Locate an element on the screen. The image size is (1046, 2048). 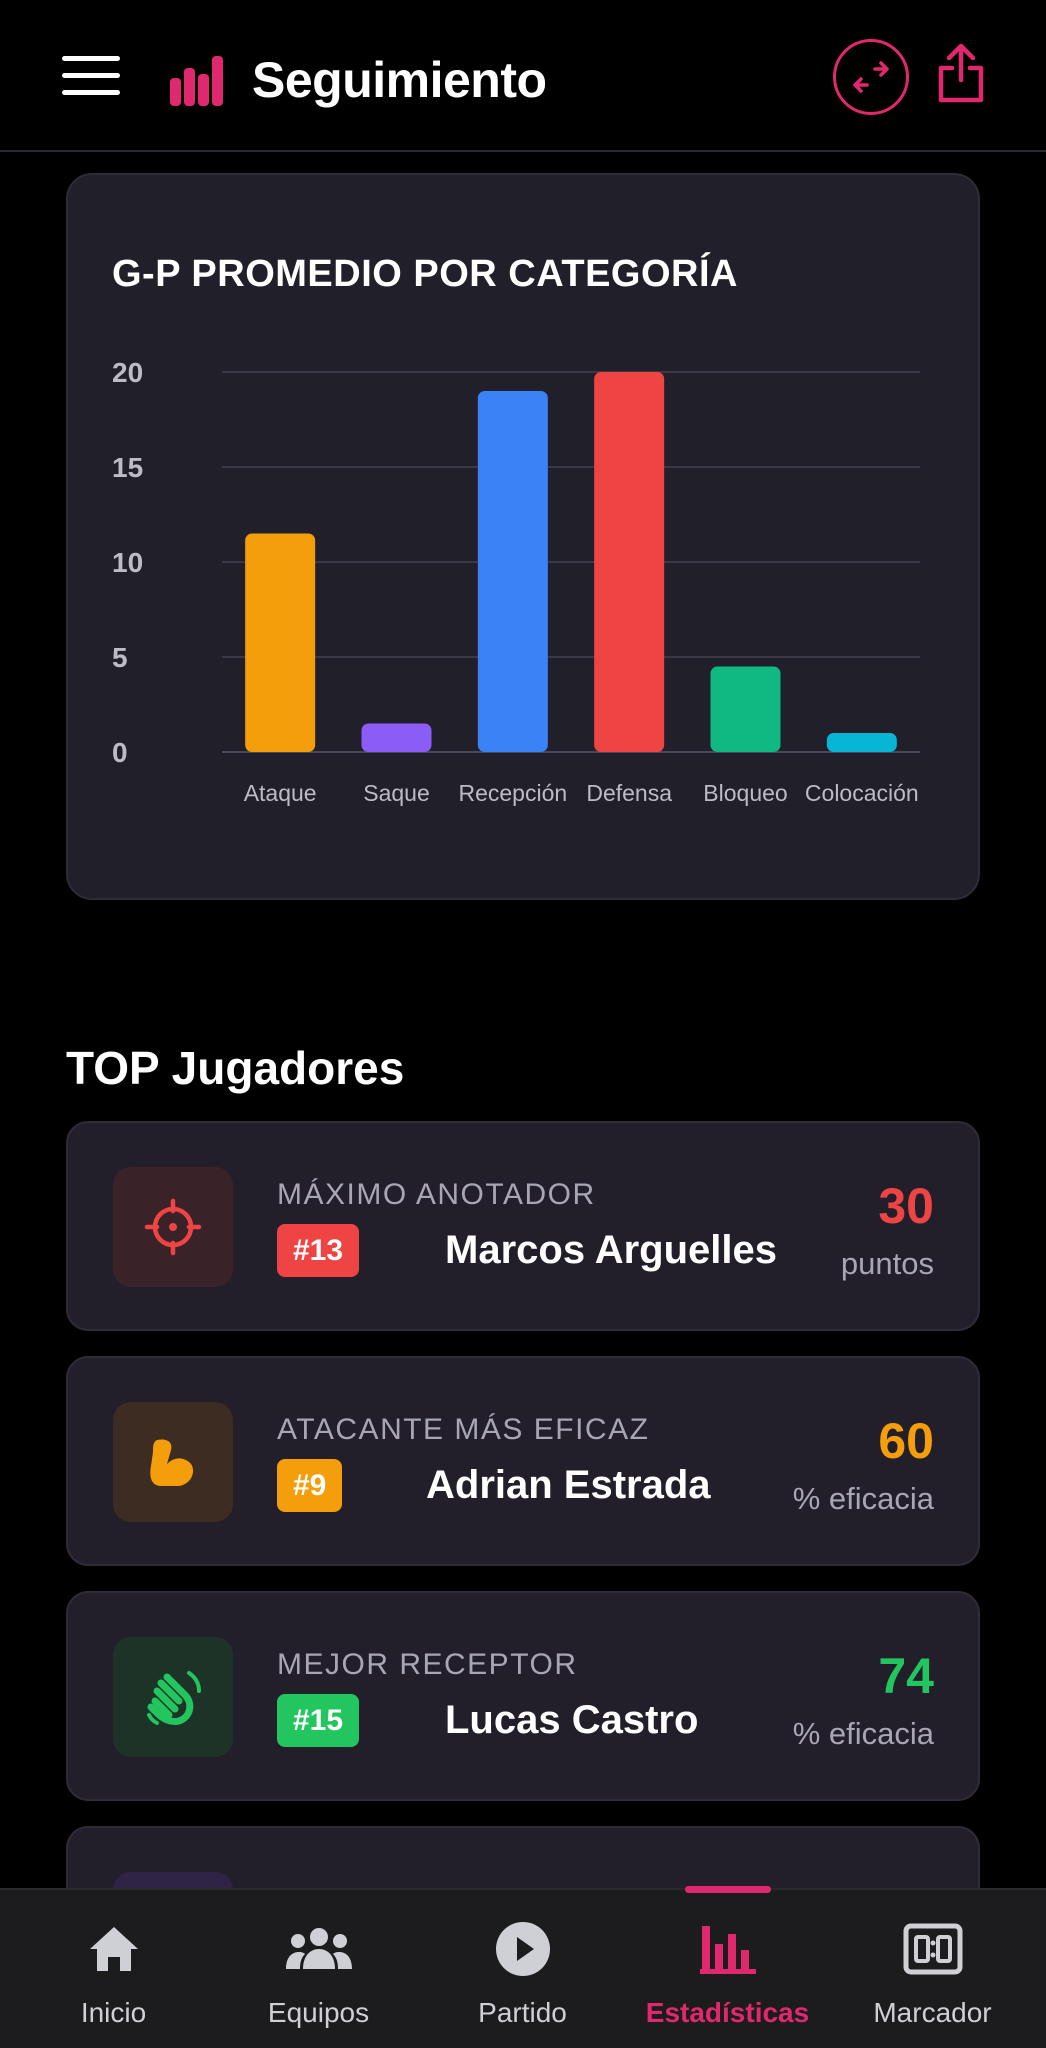
player-name: Lucas Castro is located at coordinates (572, 1720).